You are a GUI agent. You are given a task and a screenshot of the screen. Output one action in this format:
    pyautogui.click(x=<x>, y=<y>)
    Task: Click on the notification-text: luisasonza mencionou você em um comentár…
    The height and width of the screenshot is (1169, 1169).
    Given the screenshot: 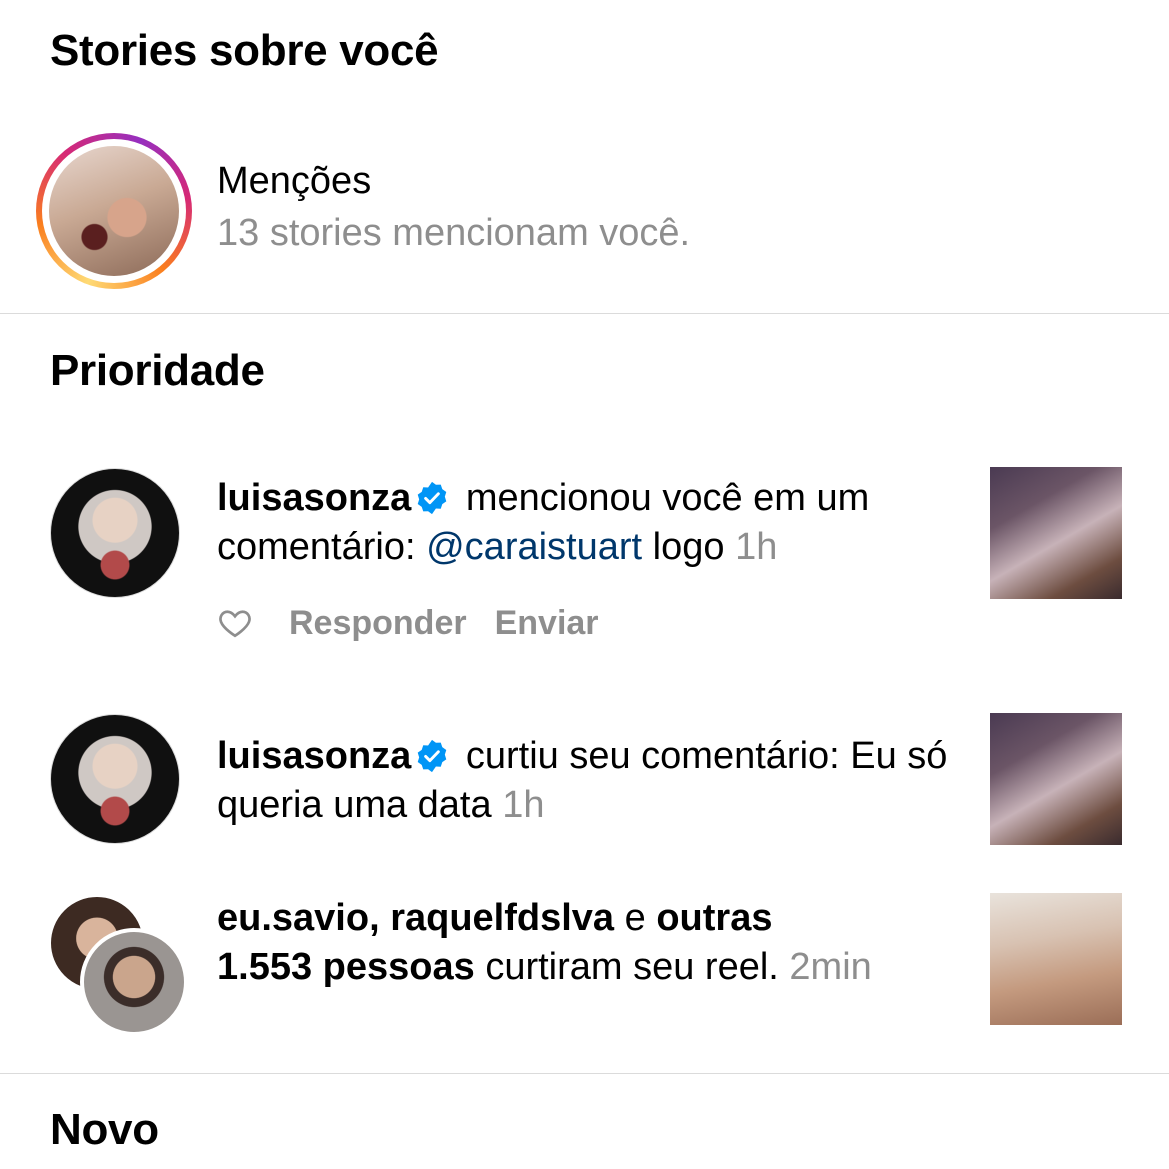 What is the action you would take?
    pyautogui.click(x=587, y=523)
    